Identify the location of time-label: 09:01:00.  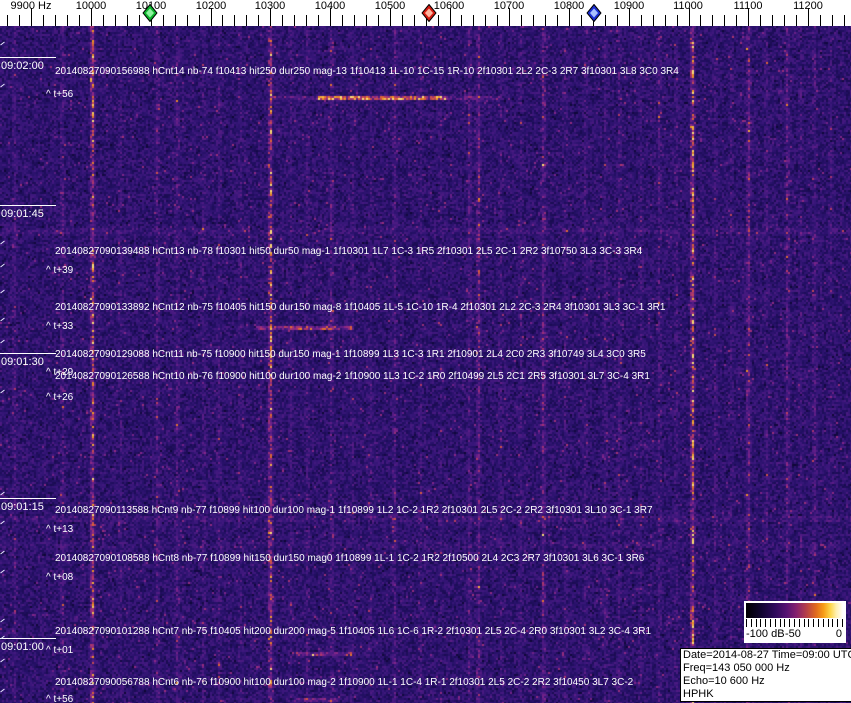
(22, 647).